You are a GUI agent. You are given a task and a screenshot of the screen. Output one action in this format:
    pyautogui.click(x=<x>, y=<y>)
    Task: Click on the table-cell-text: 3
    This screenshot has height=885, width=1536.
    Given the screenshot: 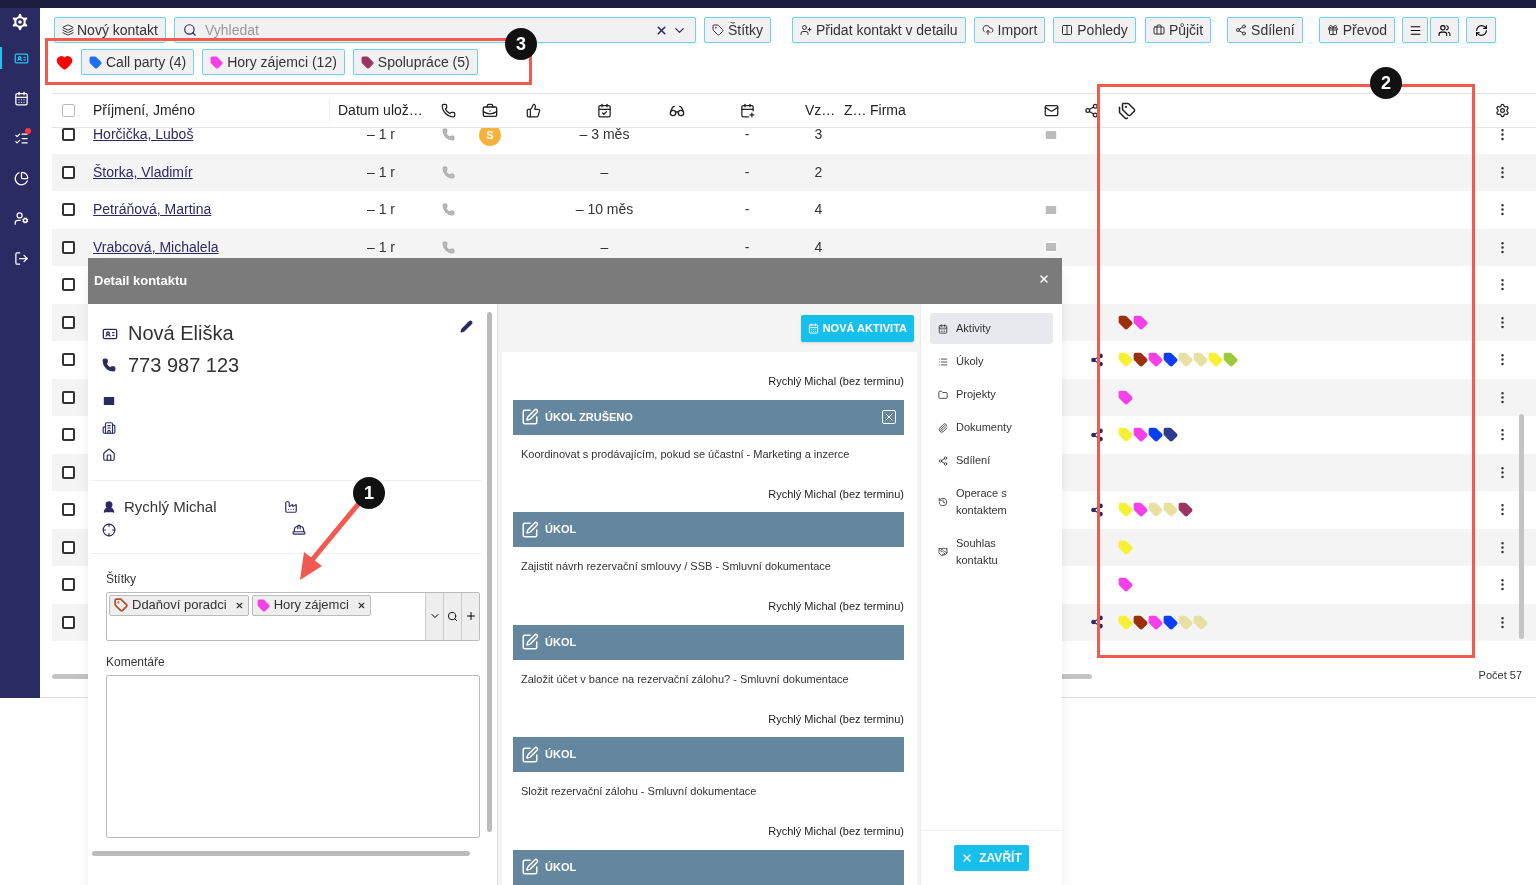 What is the action you would take?
    pyautogui.click(x=818, y=136)
    